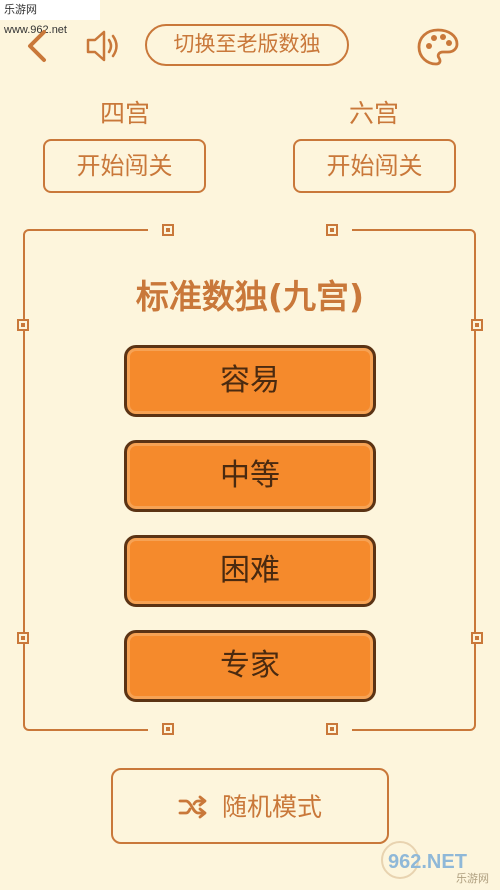 The width and height of the screenshot is (500, 890). I want to click on expert-button: 专家, so click(250, 666).